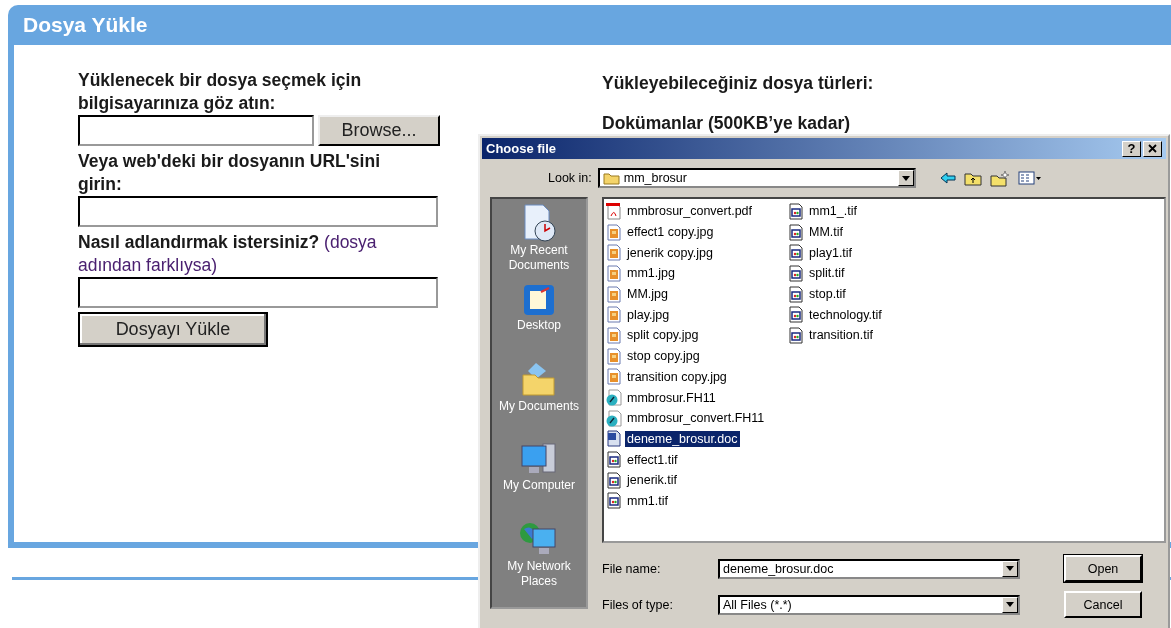 Image resolution: width=1171 pixels, height=628 pixels. Describe the element at coordinates (196, 130) in the screenshot. I see `file-path-field` at that location.